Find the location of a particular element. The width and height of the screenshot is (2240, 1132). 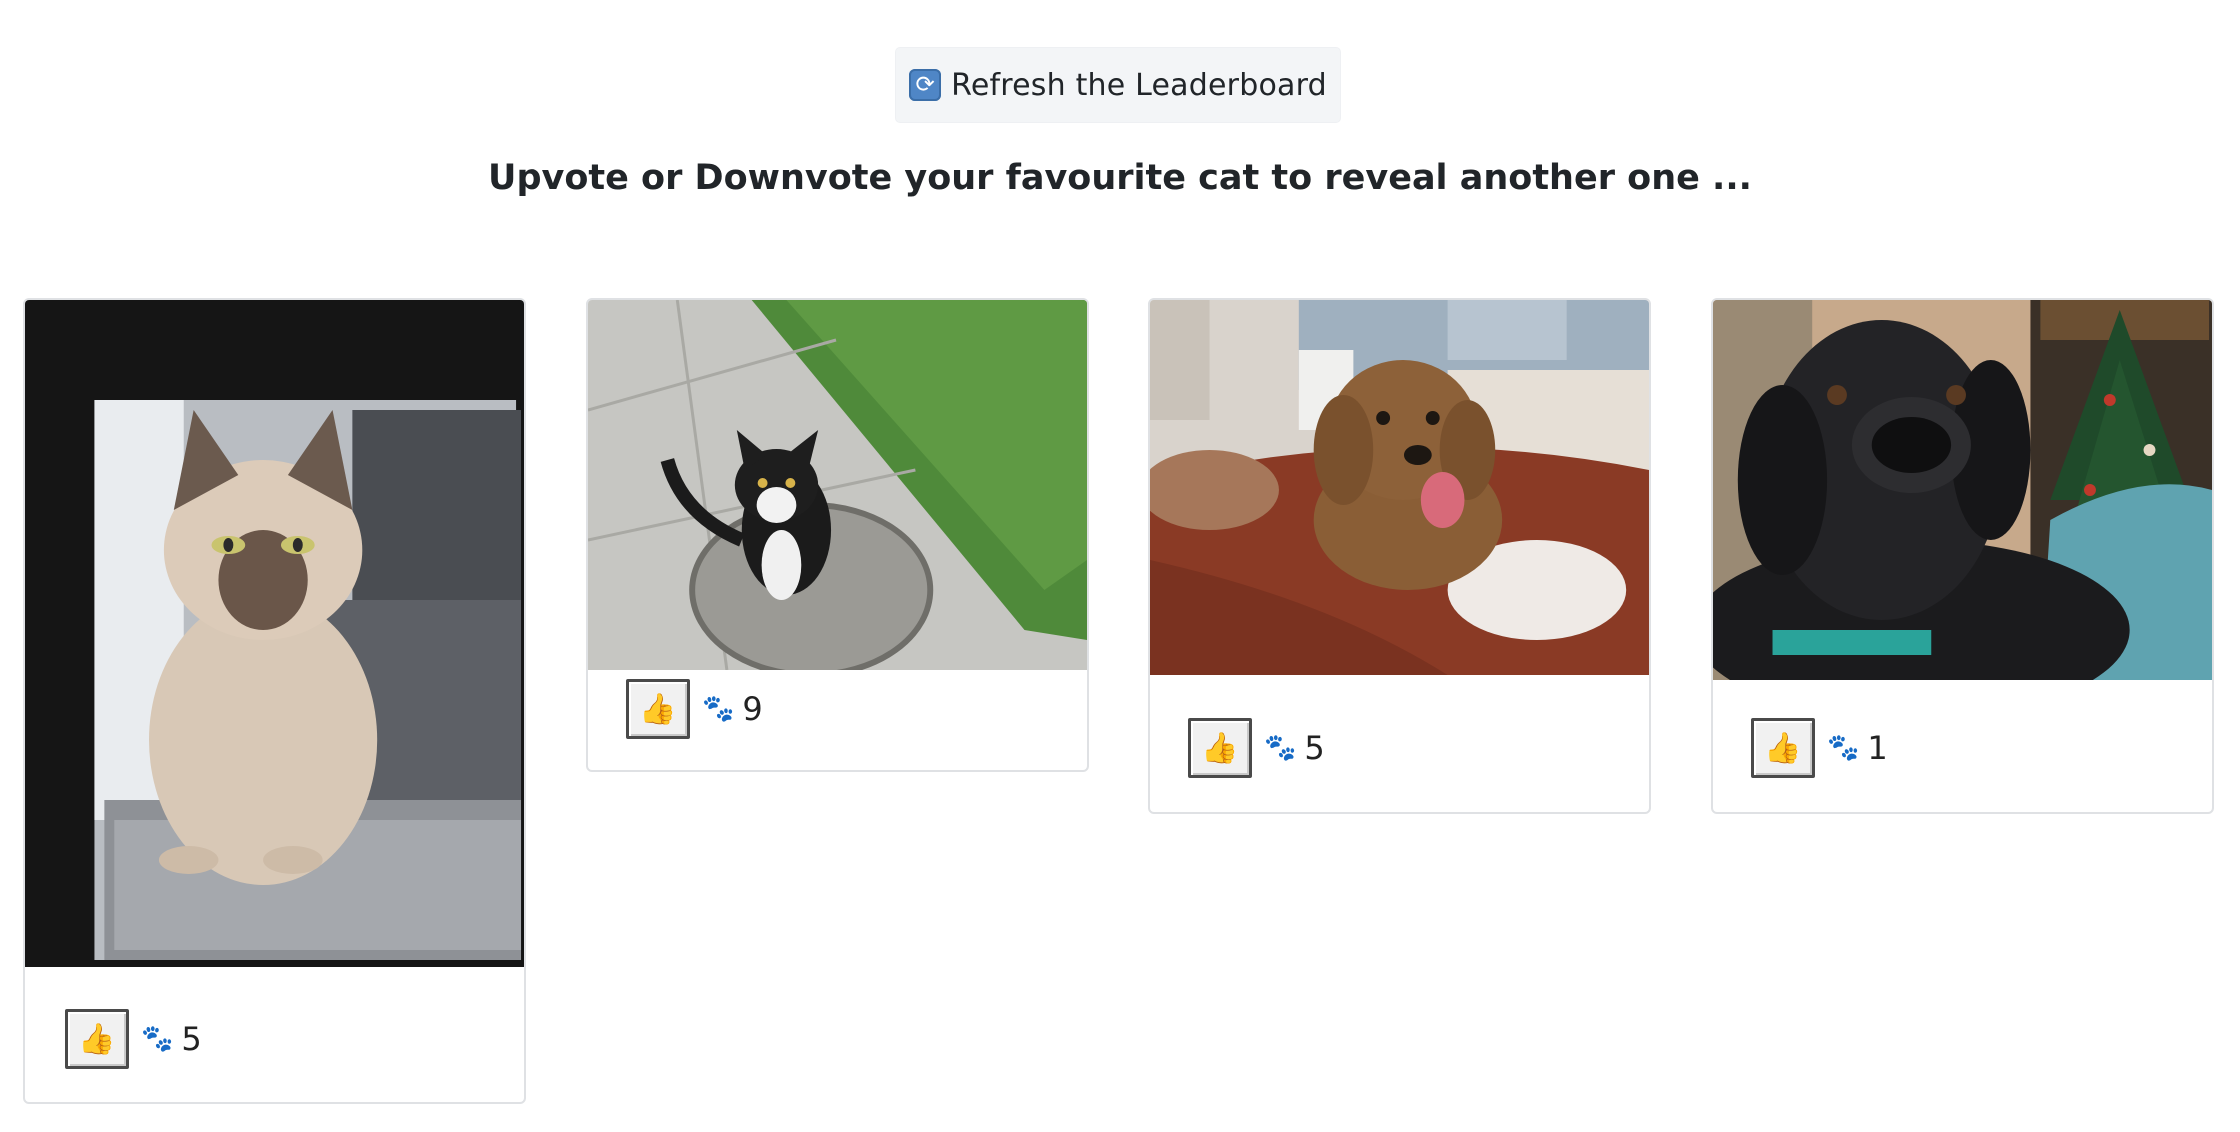

pet-card: 👍 🐾 1 is located at coordinates (1962, 556).